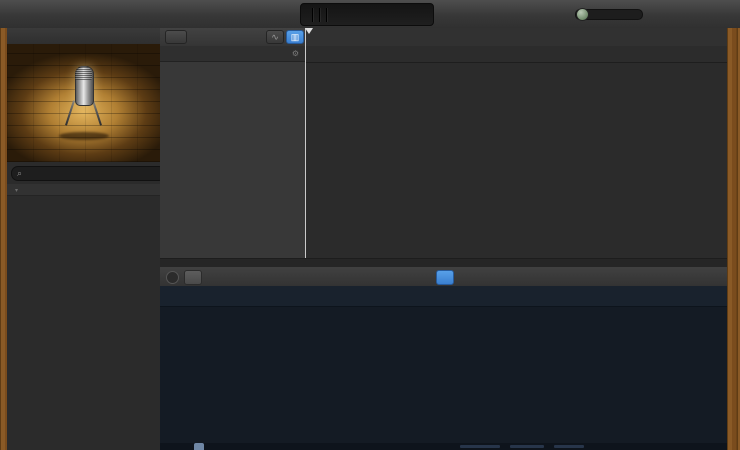 The height and width of the screenshot is (450, 740). I want to click on disclosure-icon: ▾, so click(17, 191).